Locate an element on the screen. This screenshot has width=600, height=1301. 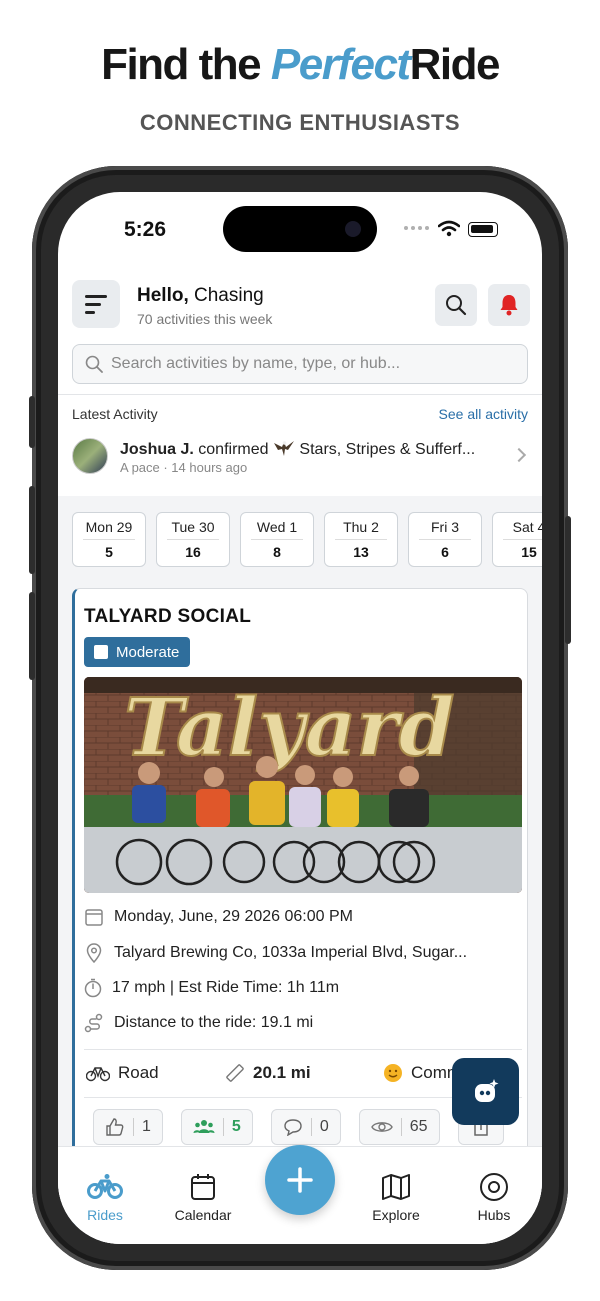
activity-action: confirmed is located at coordinates (233, 449).